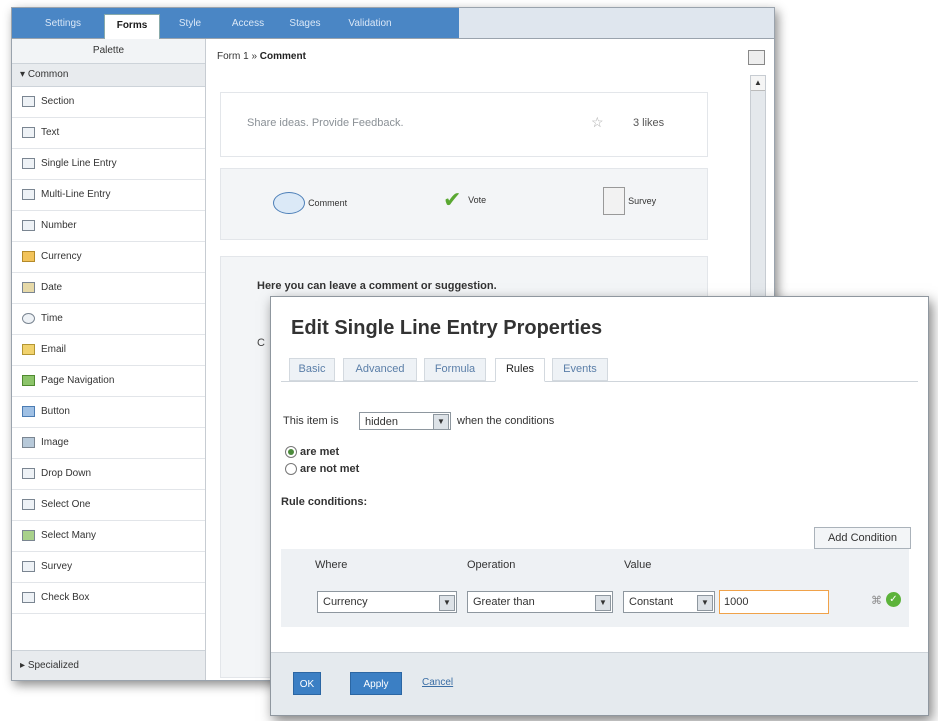 This screenshot has width=938, height=721. I want to click on item-is-prefix: This item is, so click(311, 421).